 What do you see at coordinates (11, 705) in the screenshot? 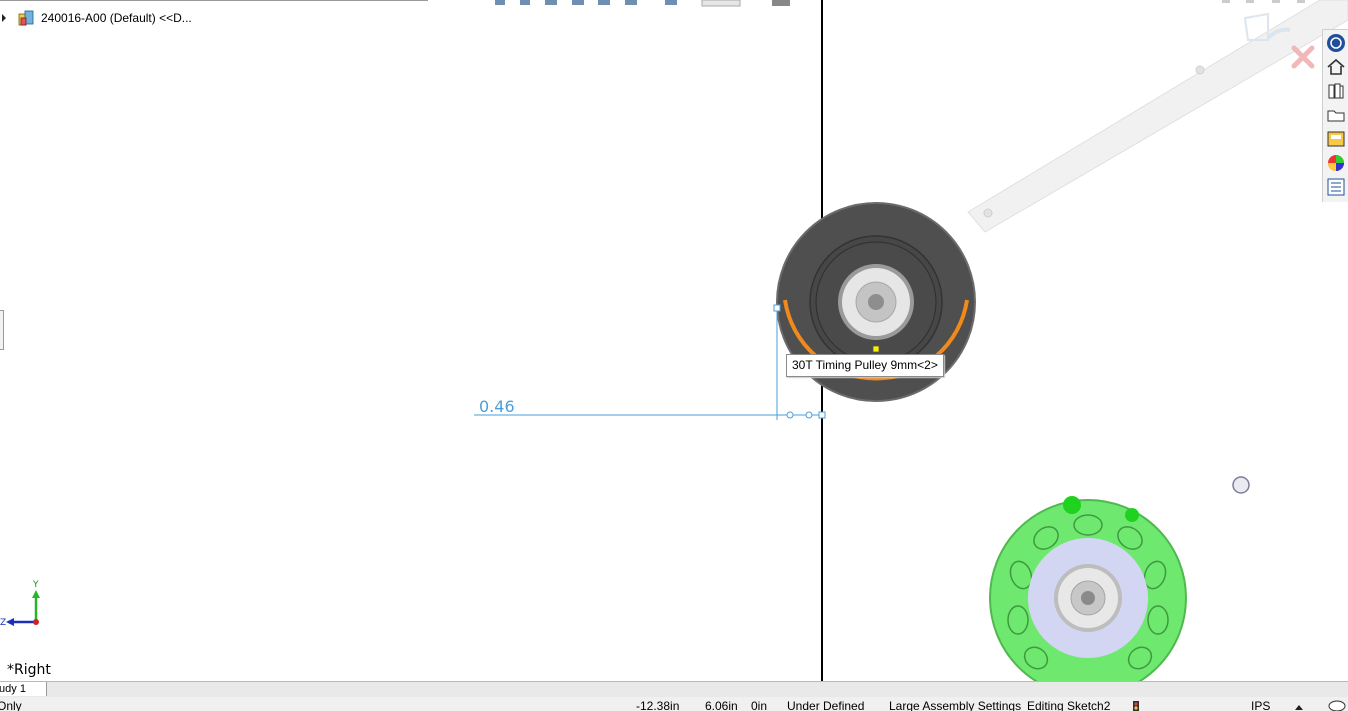
I see `status-left-text: Only` at bounding box center [11, 705].